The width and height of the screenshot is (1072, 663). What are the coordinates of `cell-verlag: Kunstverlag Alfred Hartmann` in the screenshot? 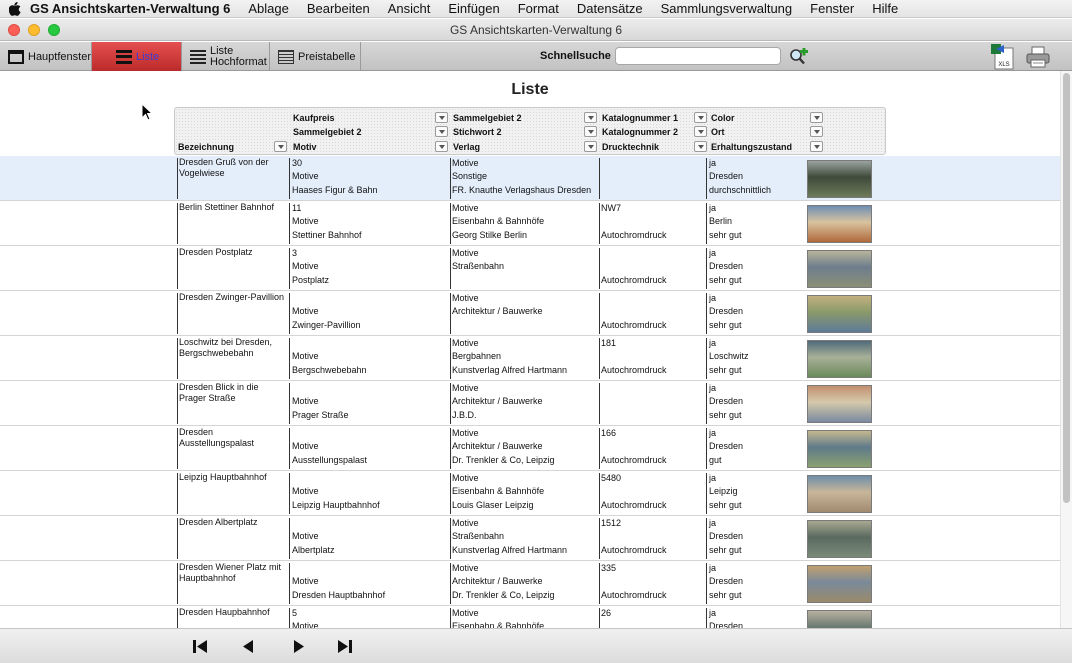 It's located at (510, 370).